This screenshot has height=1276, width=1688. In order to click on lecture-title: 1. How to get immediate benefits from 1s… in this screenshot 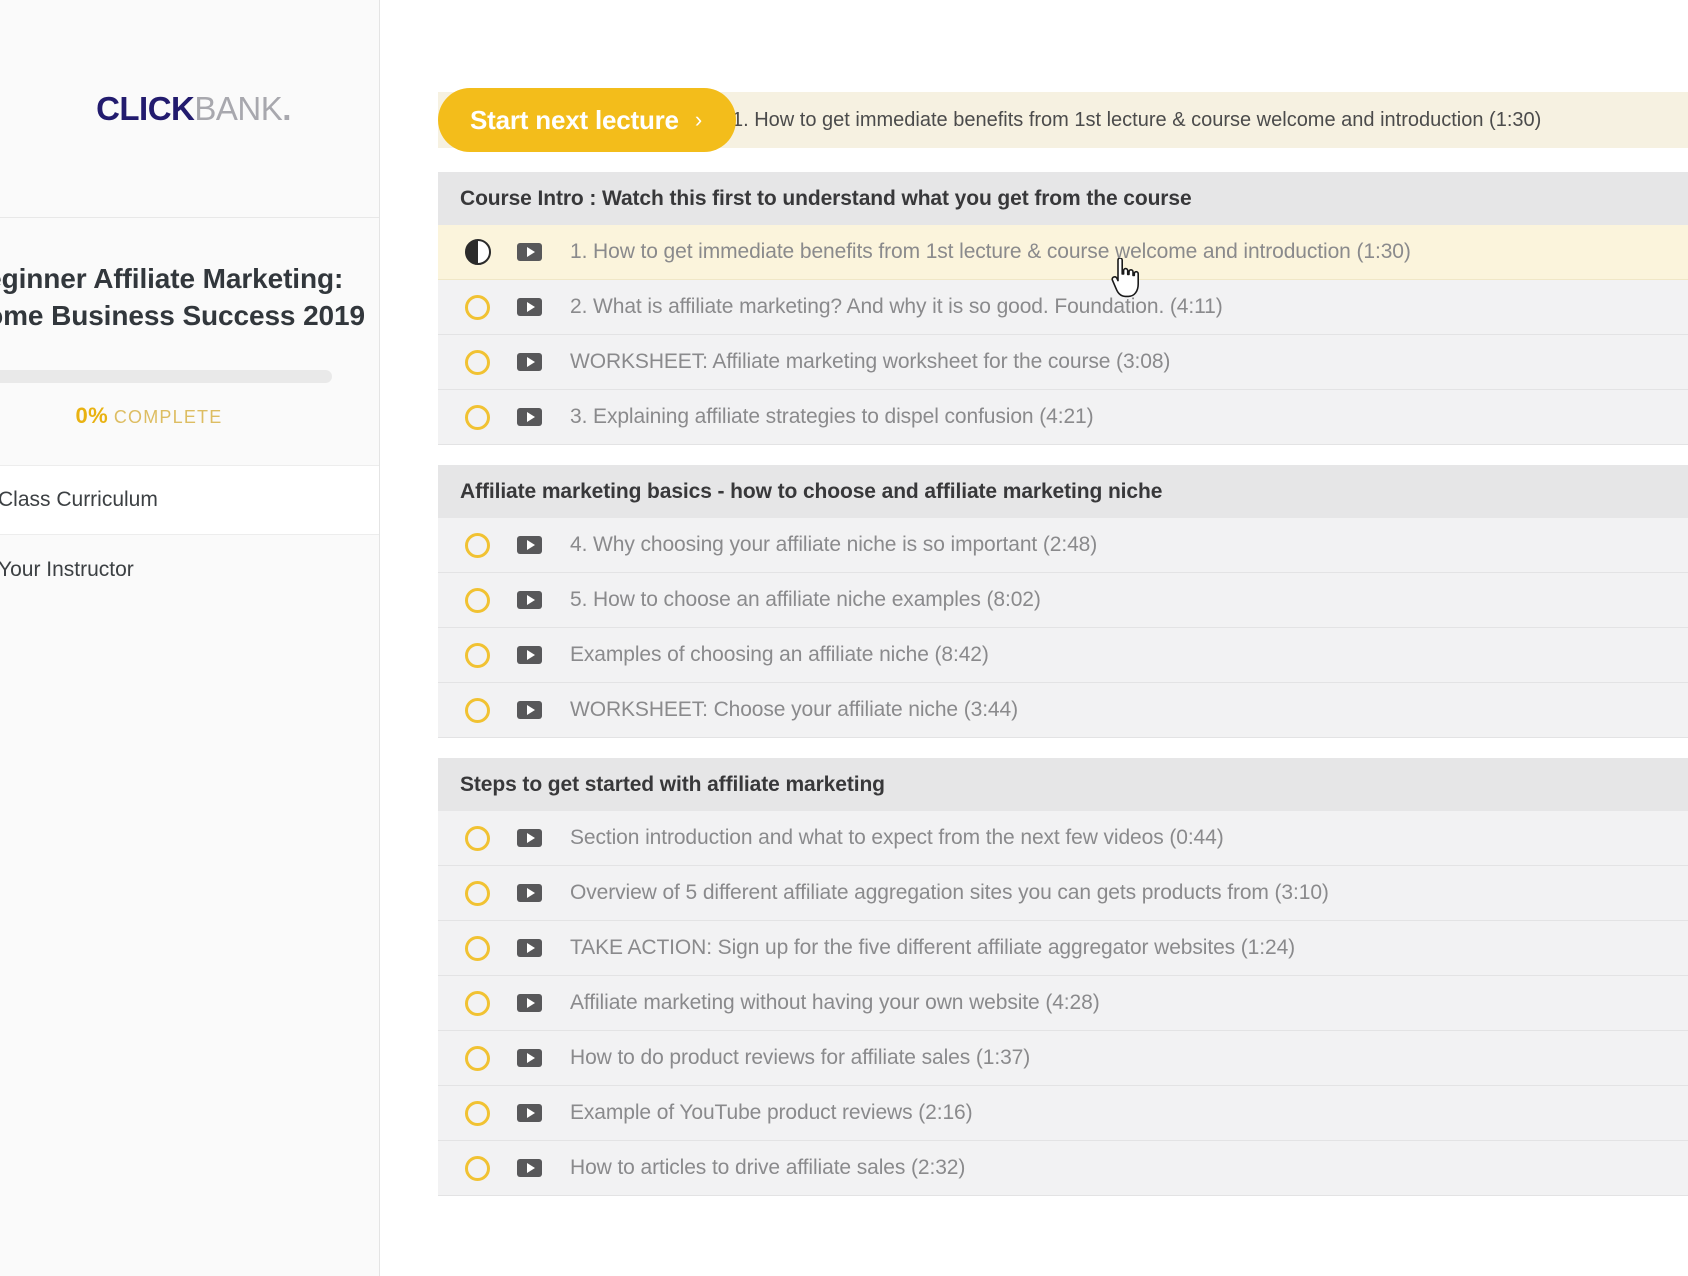, I will do `click(990, 251)`.